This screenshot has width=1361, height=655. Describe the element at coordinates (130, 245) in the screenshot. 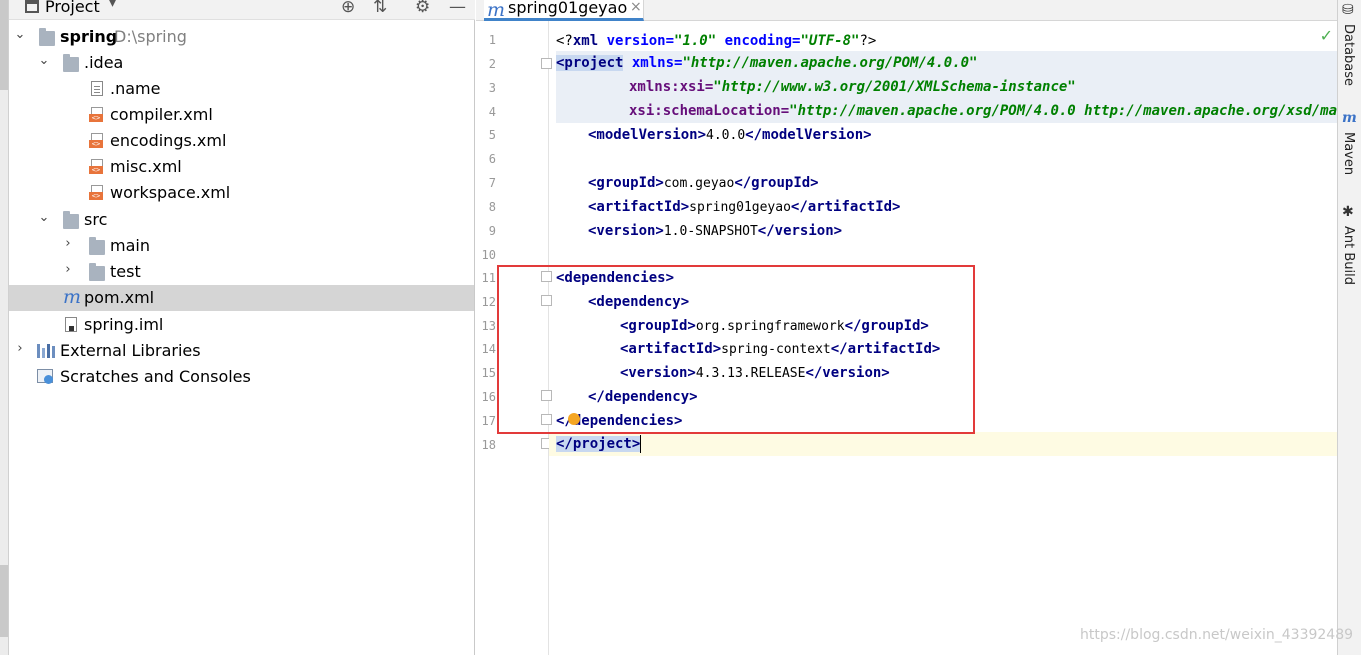

I see `tree-item-label: main` at that location.